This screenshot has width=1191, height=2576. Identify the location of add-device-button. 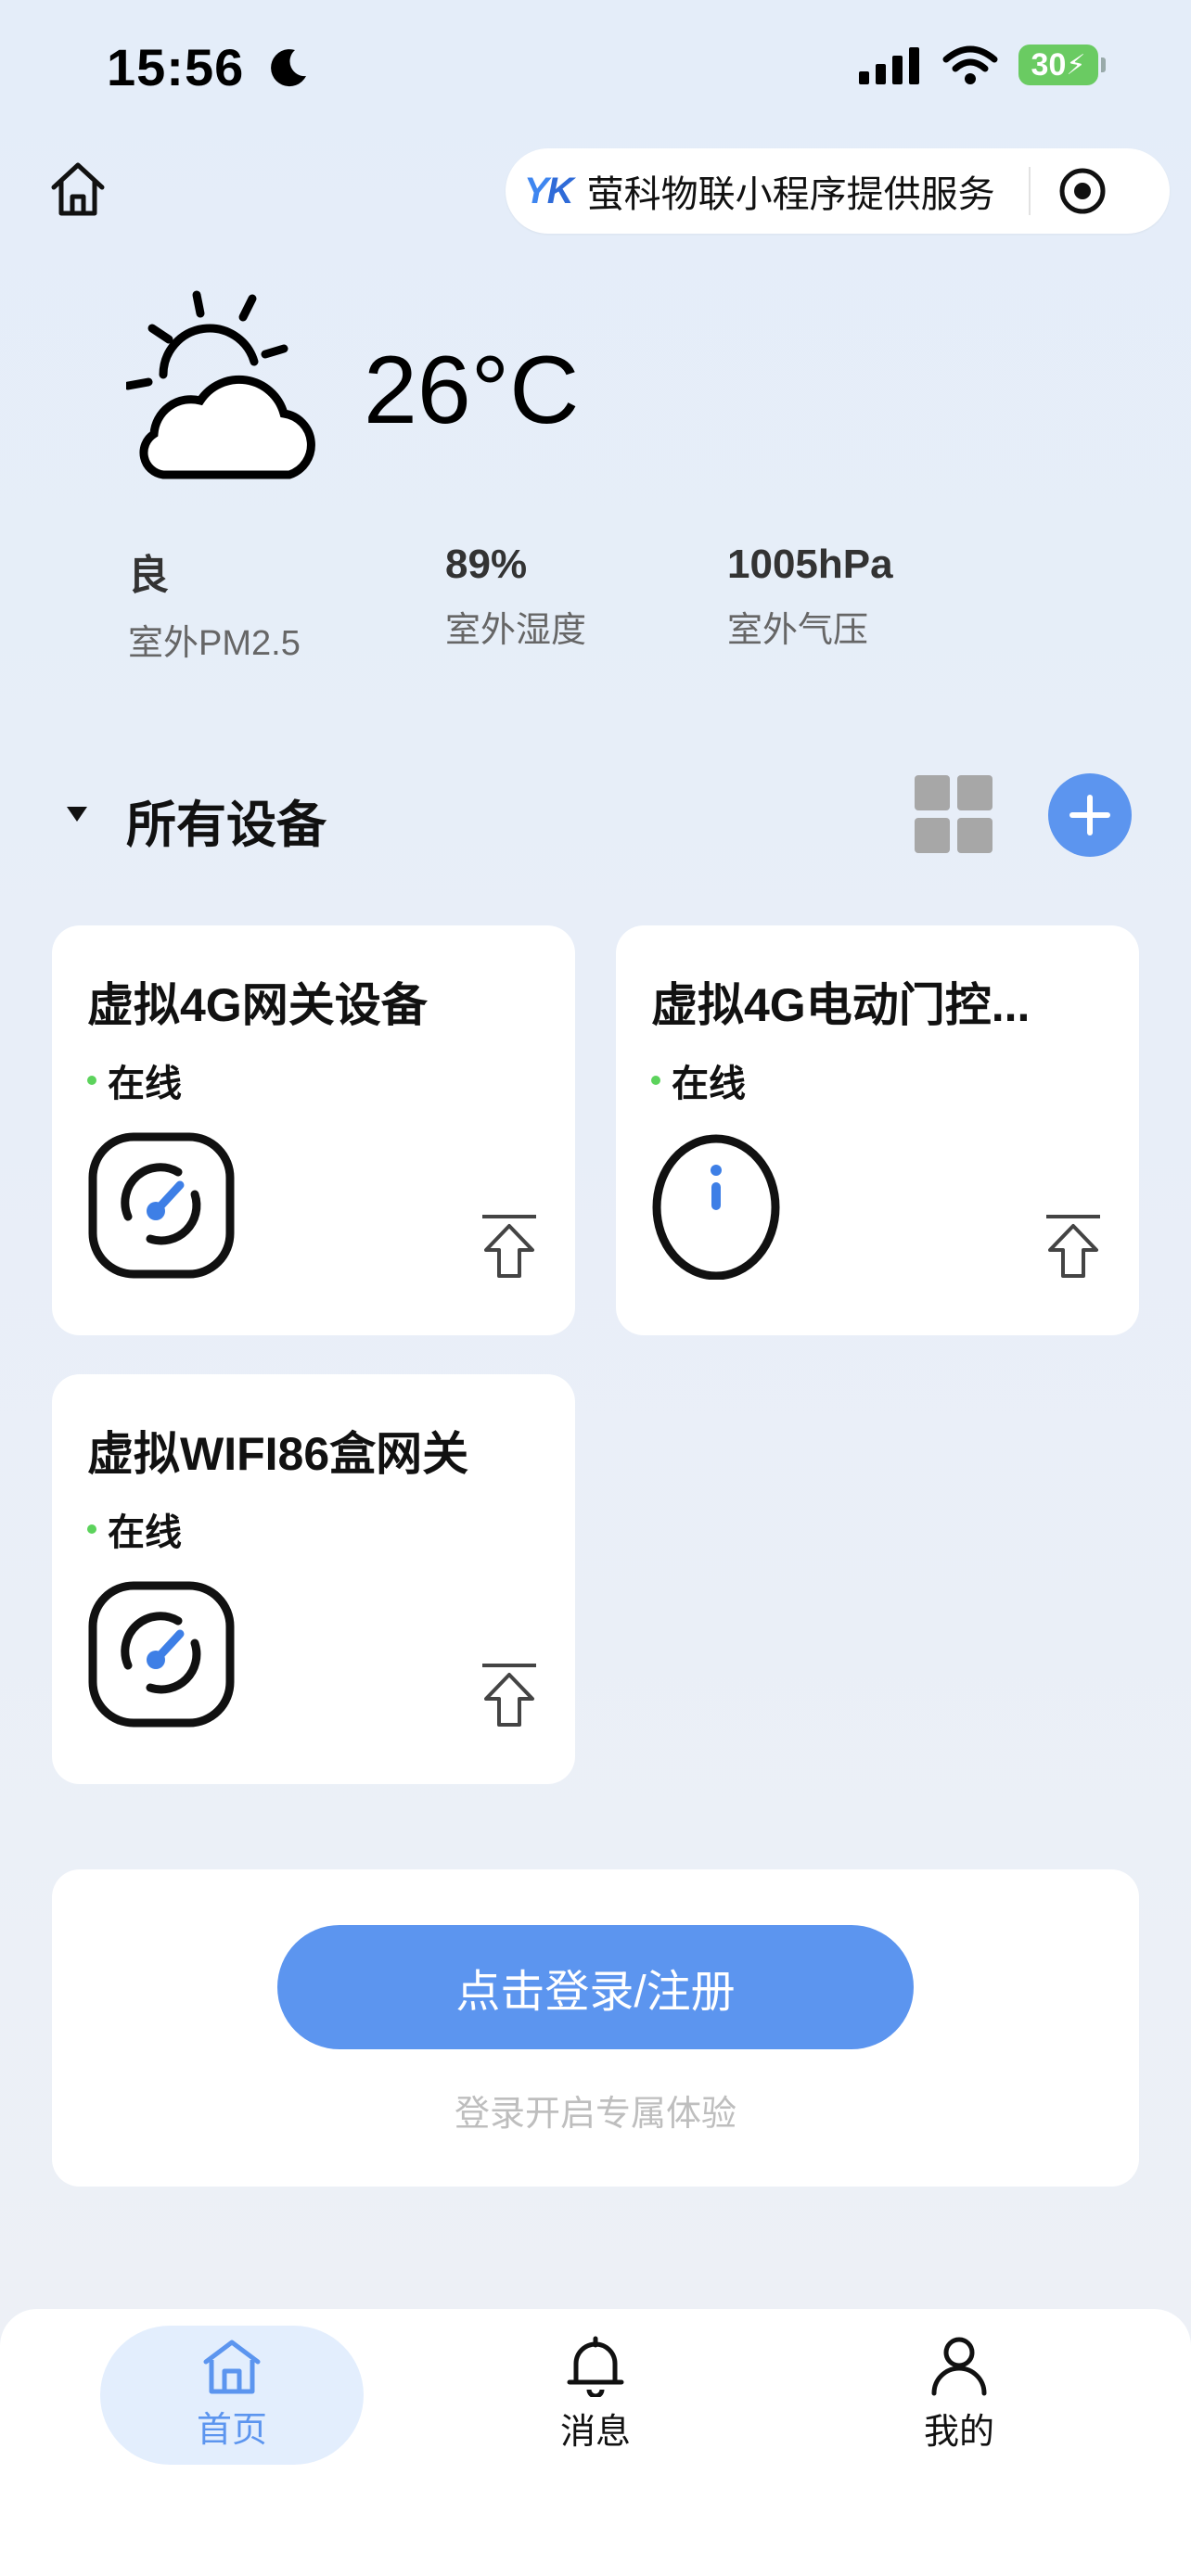
(1090, 815).